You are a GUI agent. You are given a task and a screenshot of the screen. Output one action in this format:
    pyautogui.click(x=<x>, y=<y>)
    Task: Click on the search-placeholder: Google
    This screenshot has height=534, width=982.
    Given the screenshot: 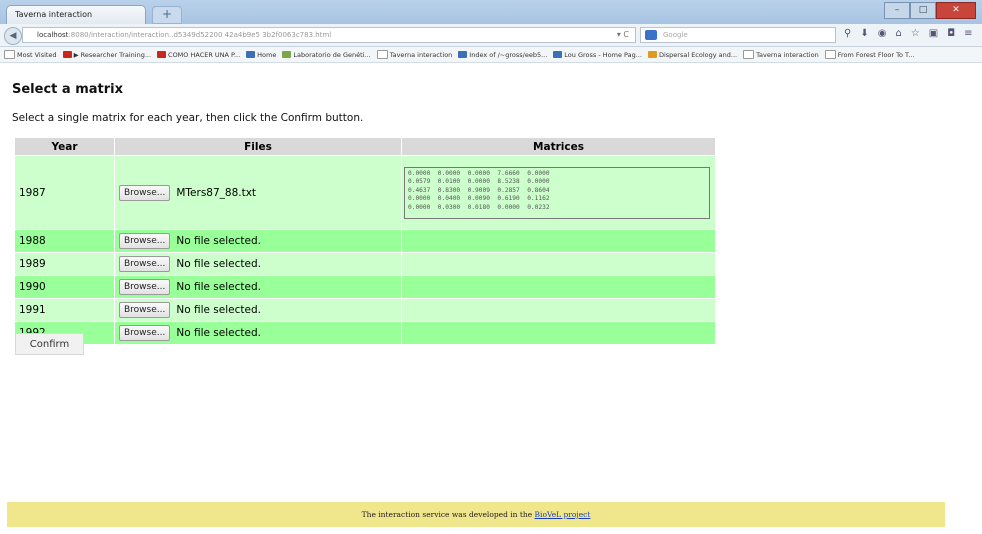 What is the action you would take?
    pyautogui.click(x=675, y=35)
    